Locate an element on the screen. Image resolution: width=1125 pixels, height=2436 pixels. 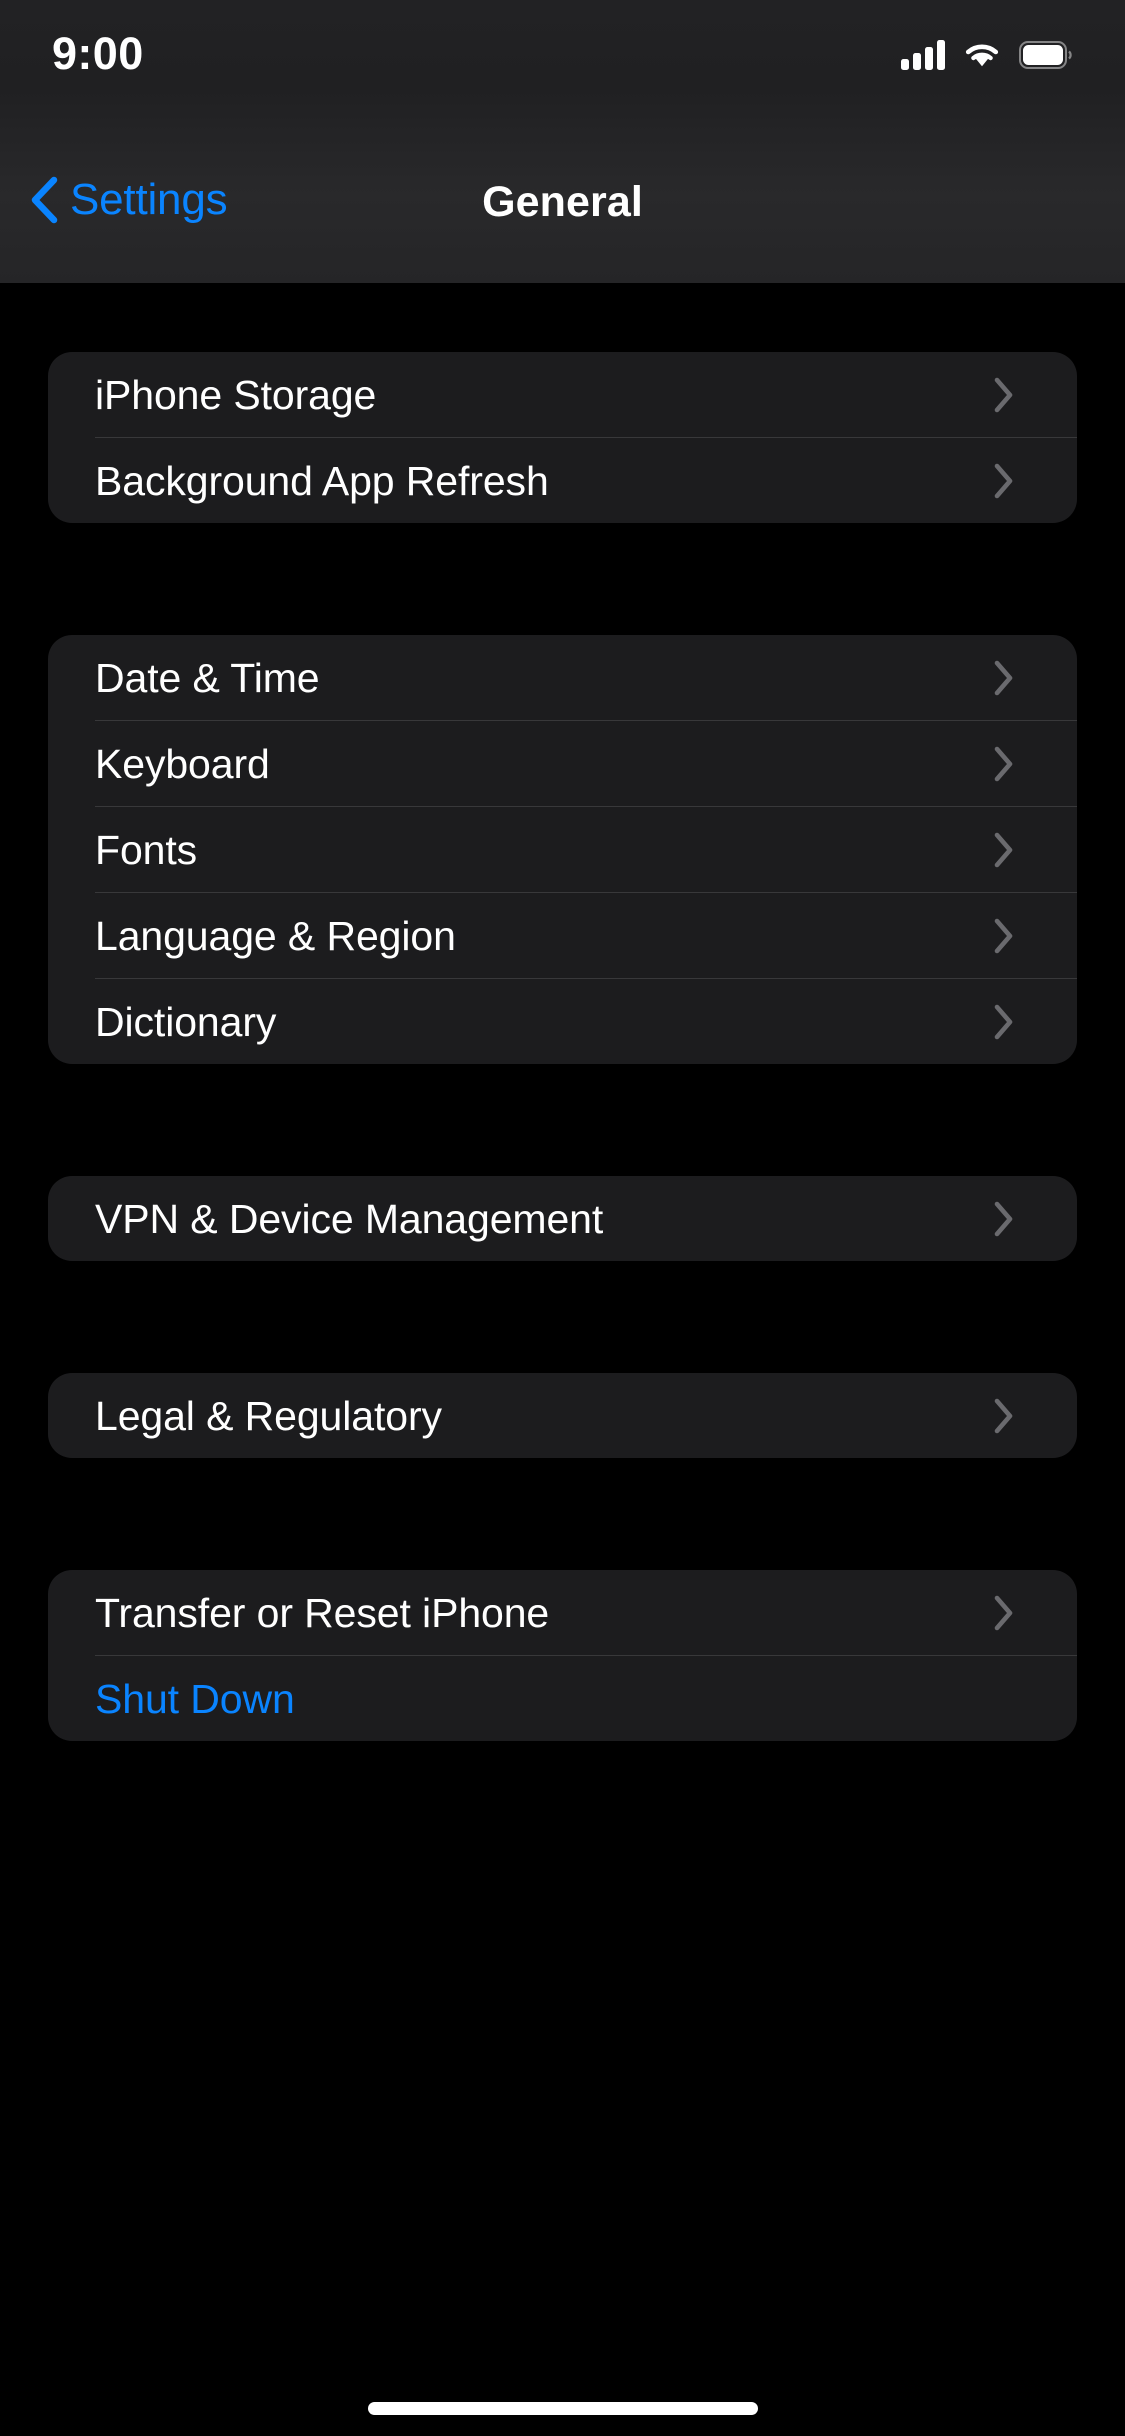
status-bar-icons is located at coordinates (987, 55).